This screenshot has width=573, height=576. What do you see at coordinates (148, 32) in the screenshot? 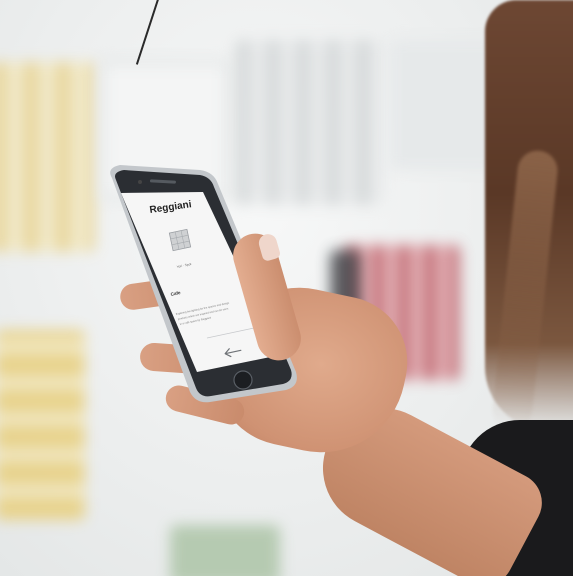
I see `hanging-cable` at bounding box center [148, 32].